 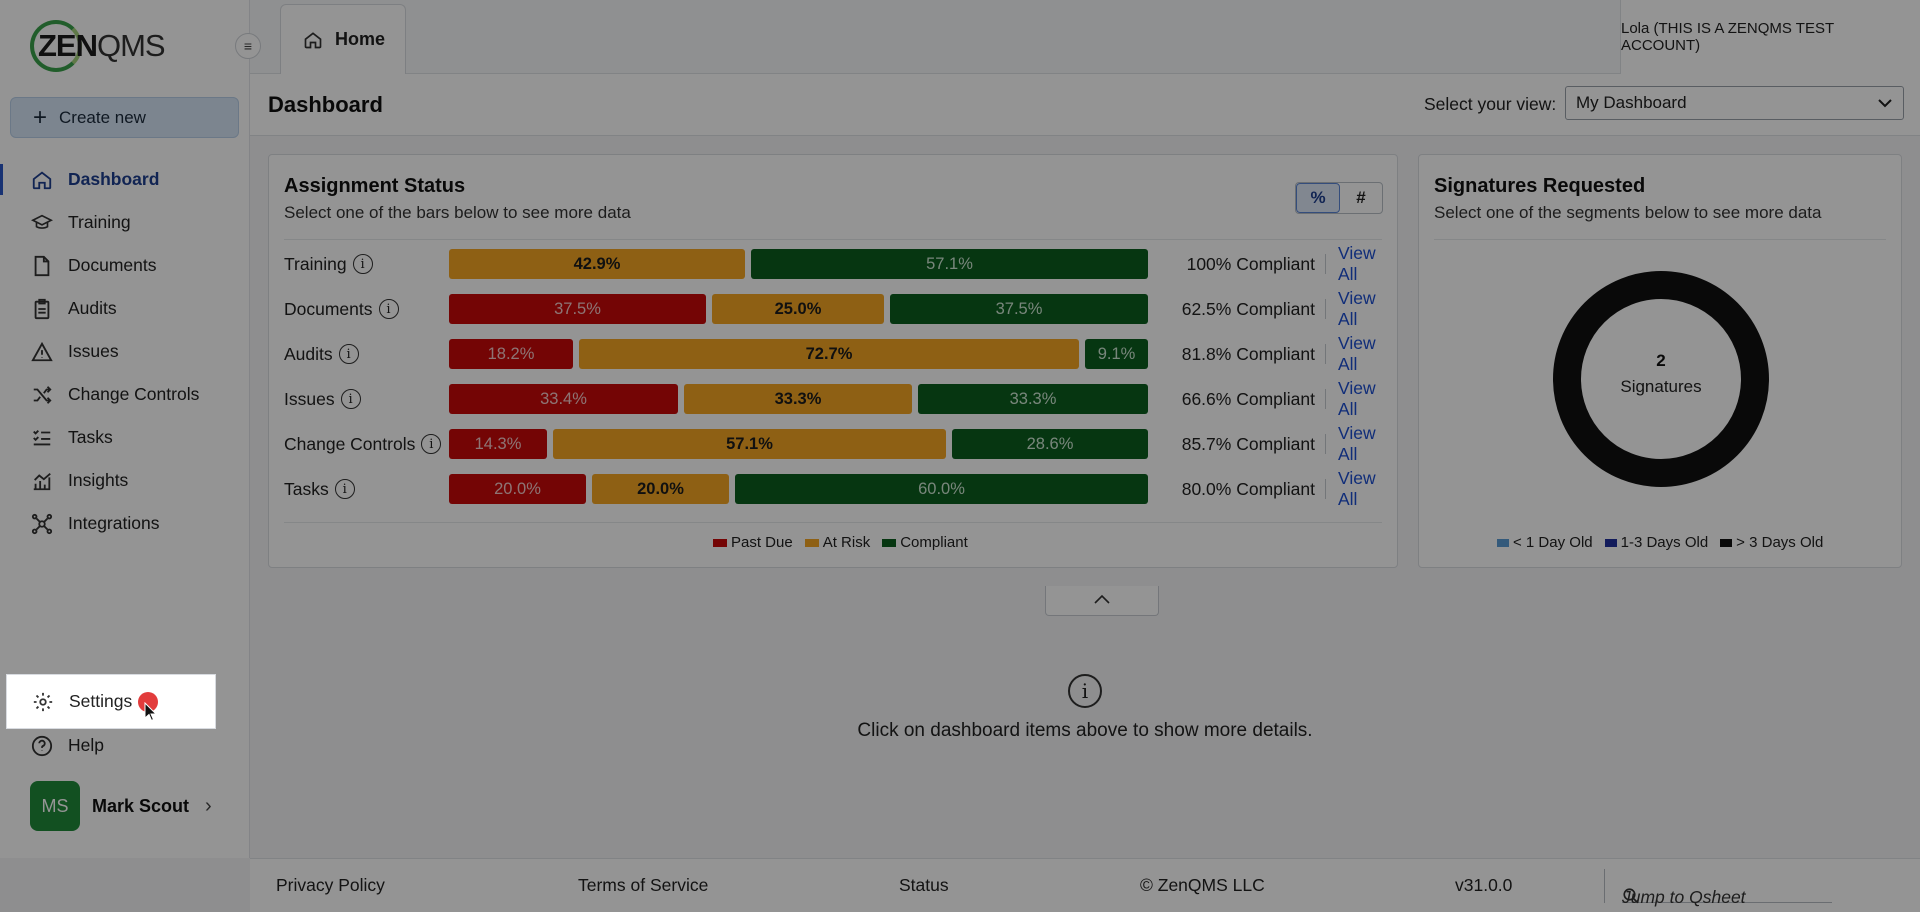 I want to click on segment-past-due: 14.3%, so click(x=498, y=444).